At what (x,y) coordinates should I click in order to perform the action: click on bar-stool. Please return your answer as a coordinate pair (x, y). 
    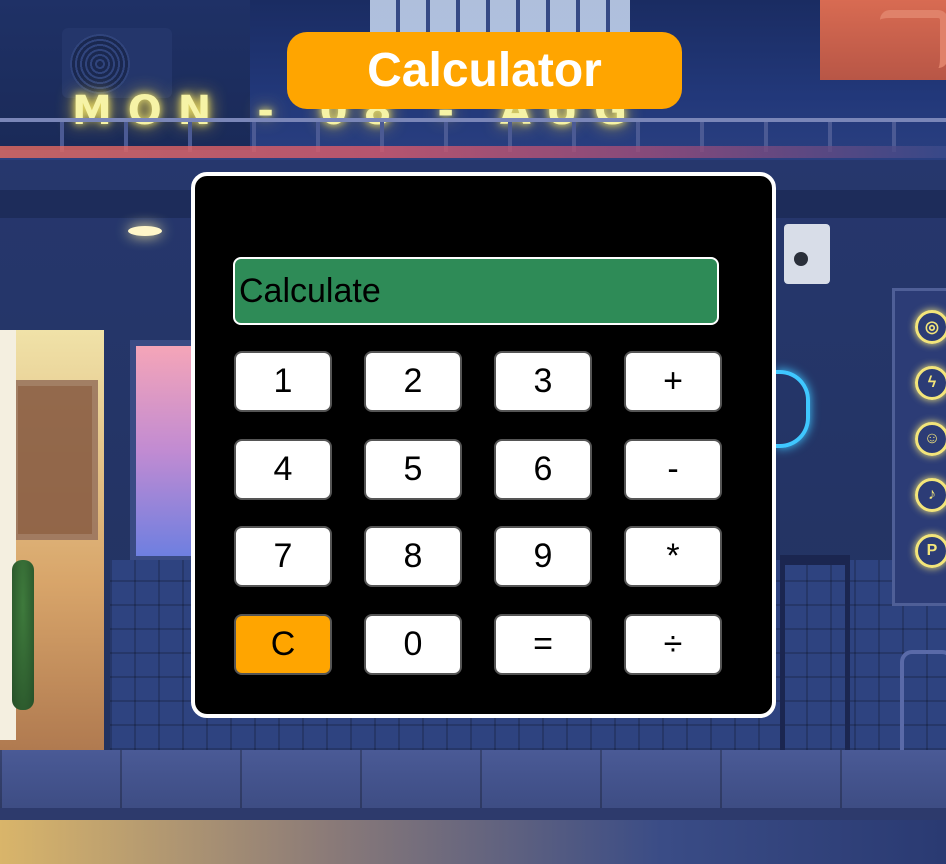
    Looking at the image, I should click on (815, 660).